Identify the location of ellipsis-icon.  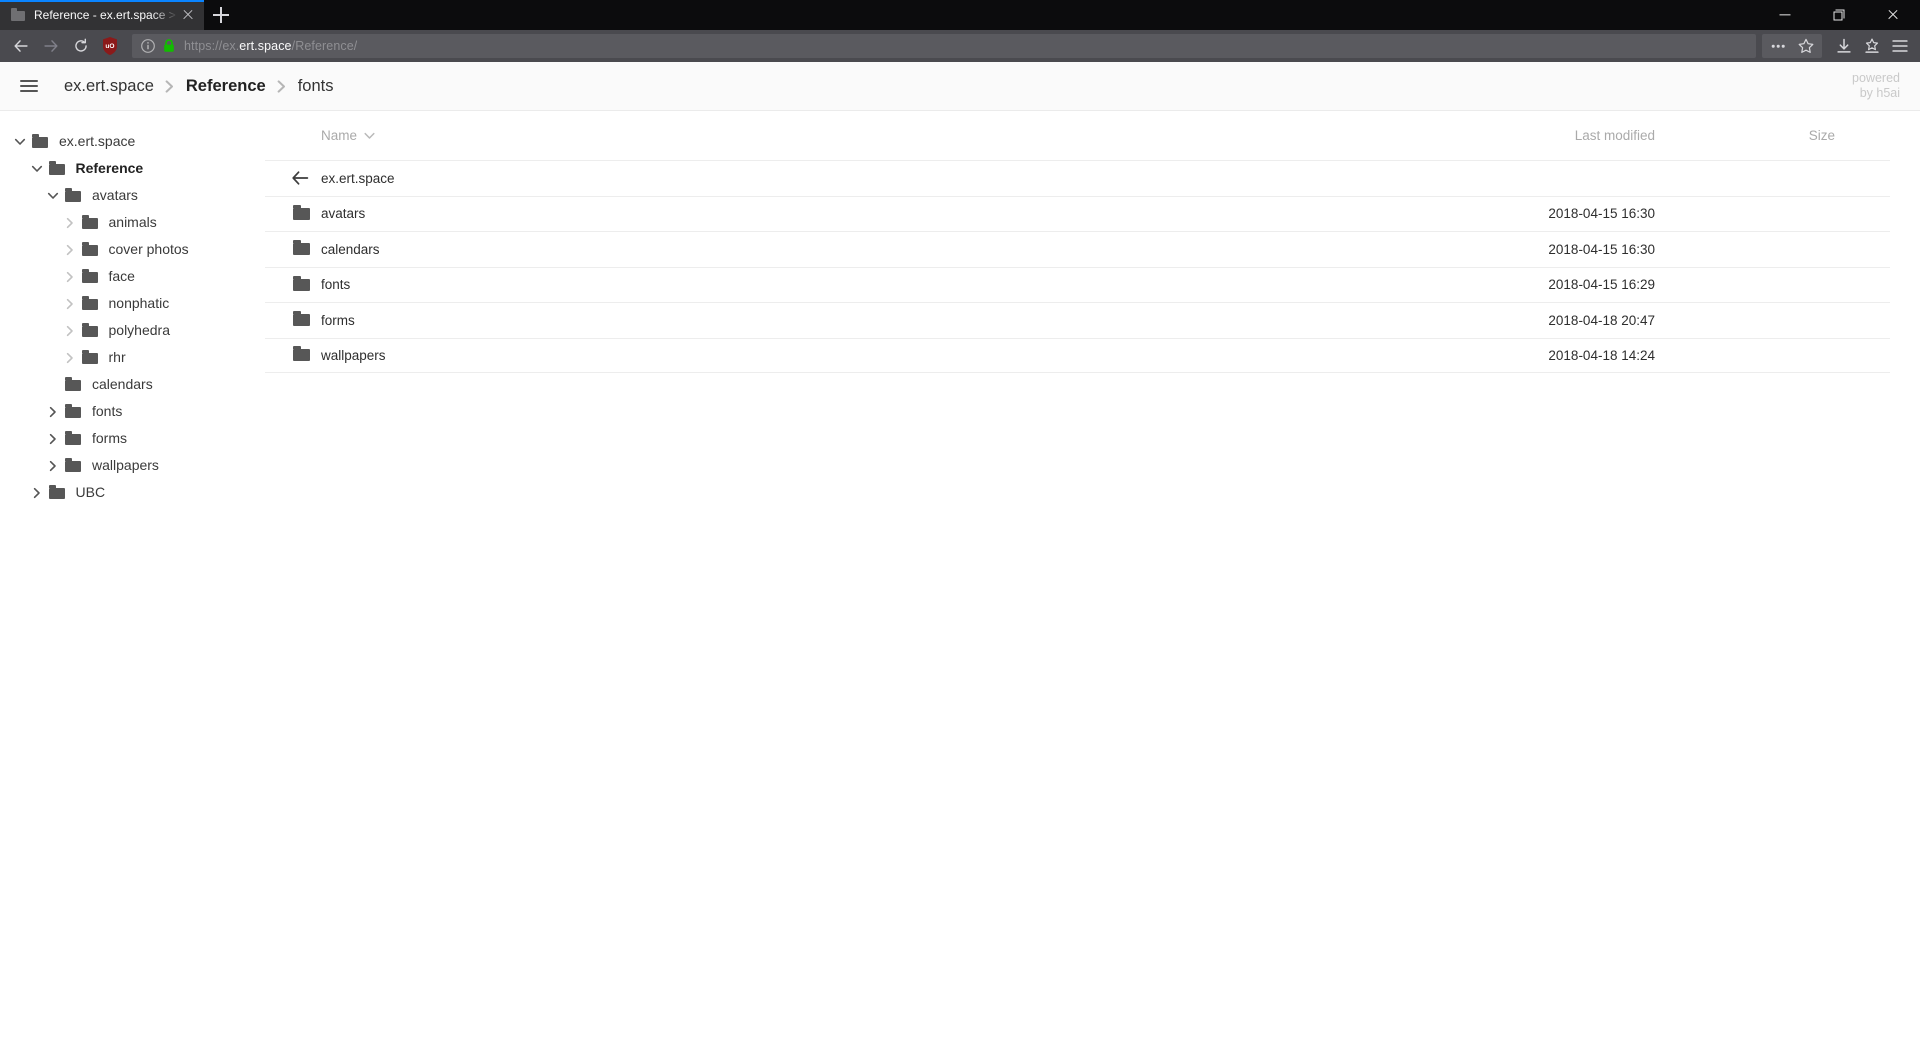
(1778, 46).